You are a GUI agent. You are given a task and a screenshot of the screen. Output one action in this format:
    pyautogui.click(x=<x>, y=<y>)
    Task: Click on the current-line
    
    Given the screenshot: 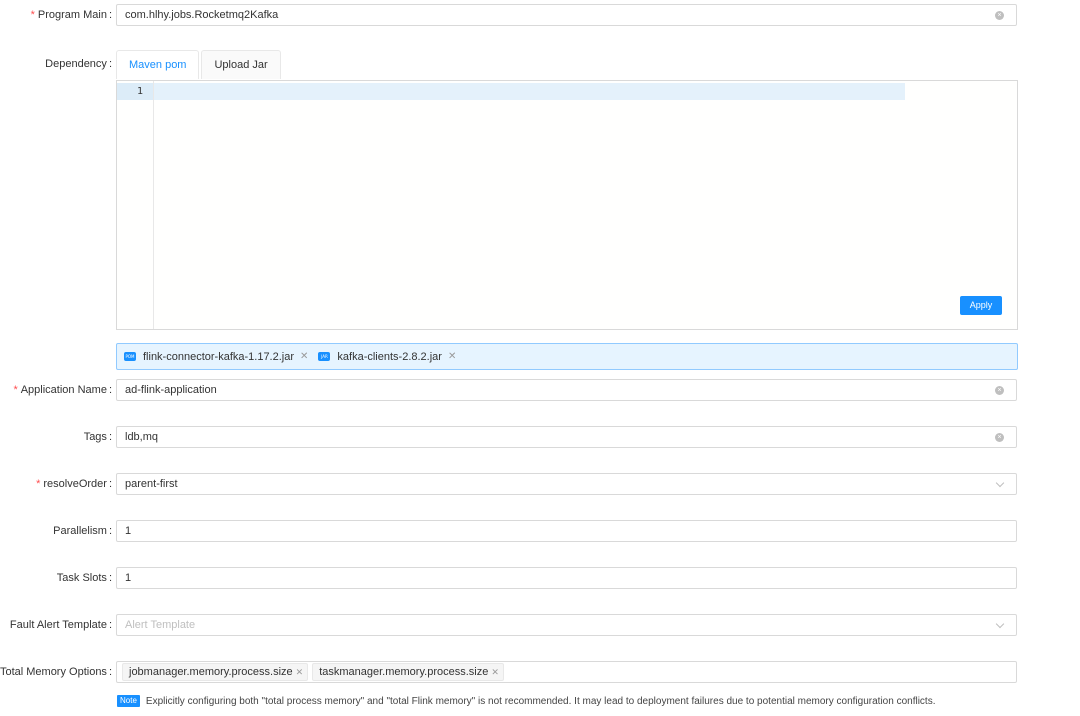 What is the action you would take?
    pyautogui.click(x=529, y=91)
    